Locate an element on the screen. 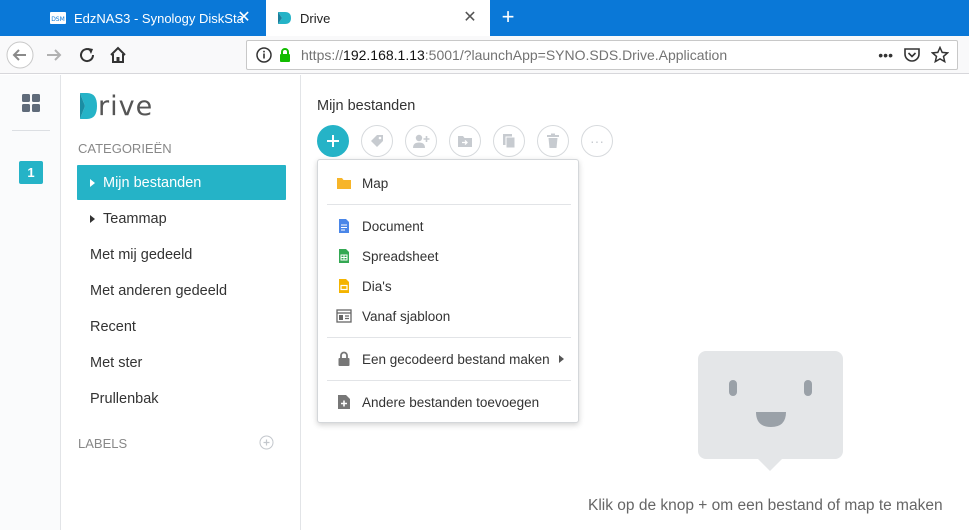  sidebar-item-team-folder: Teammap is located at coordinates (181, 218).